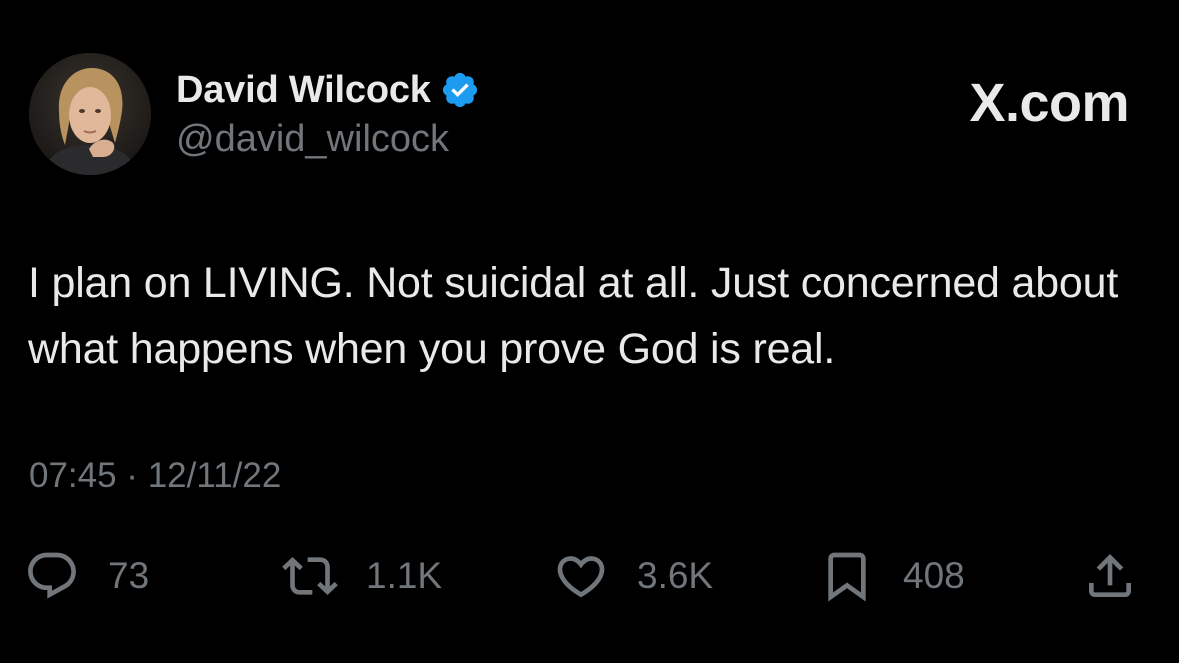 This screenshot has height=663, width=1179. What do you see at coordinates (1049, 103) in the screenshot?
I see `brand-watermark: X.com` at bounding box center [1049, 103].